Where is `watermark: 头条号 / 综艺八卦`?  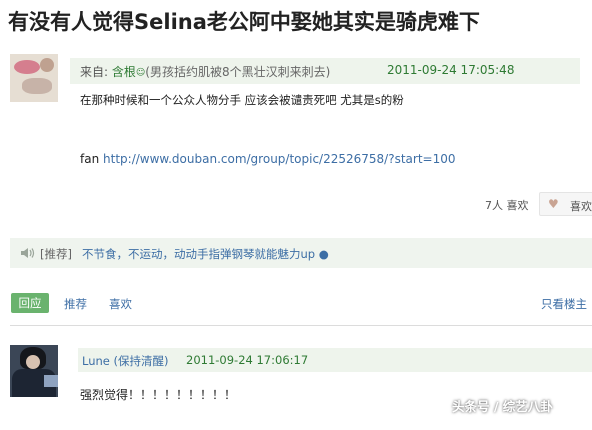
watermark: 头条号 / 综艺八卦 is located at coordinates (502, 406).